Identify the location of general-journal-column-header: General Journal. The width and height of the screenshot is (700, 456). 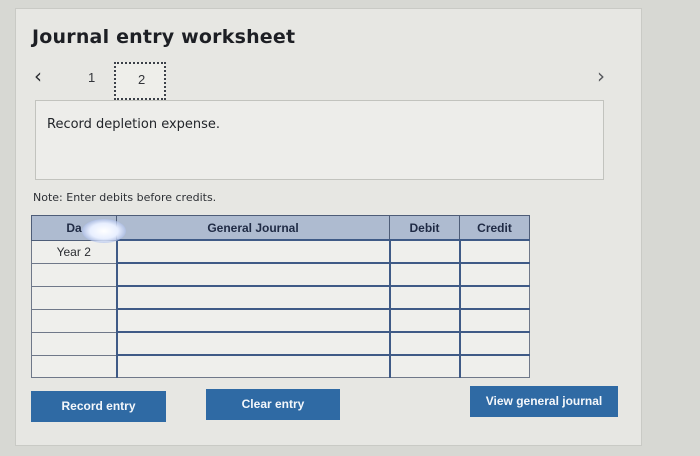
(253, 228).